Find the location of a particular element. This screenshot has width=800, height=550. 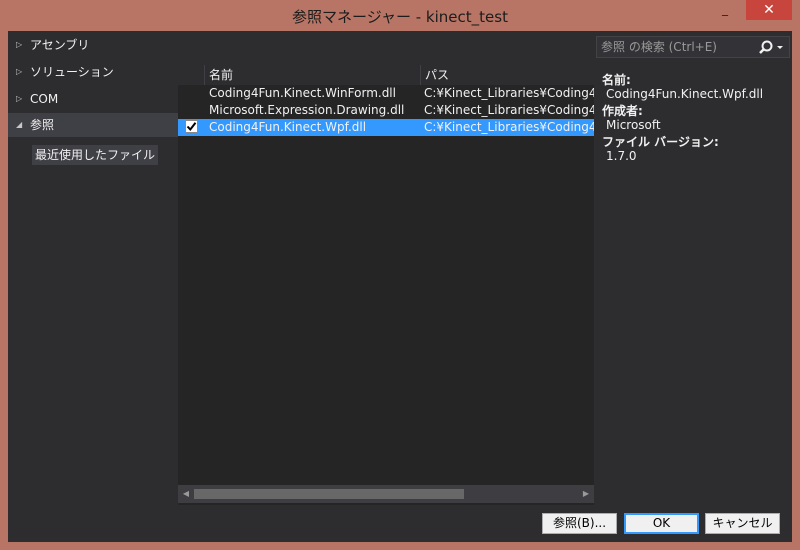

row-checkbox is located at coordinates (191, 126).